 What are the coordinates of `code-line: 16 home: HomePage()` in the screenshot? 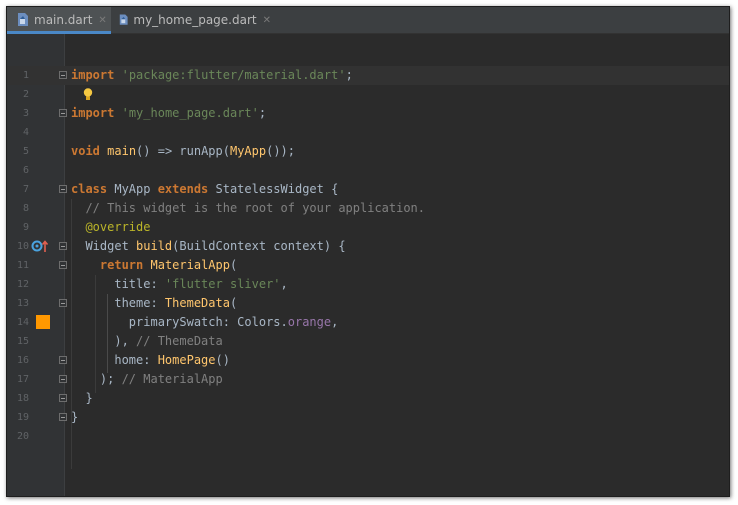 It's located at (368, 360).